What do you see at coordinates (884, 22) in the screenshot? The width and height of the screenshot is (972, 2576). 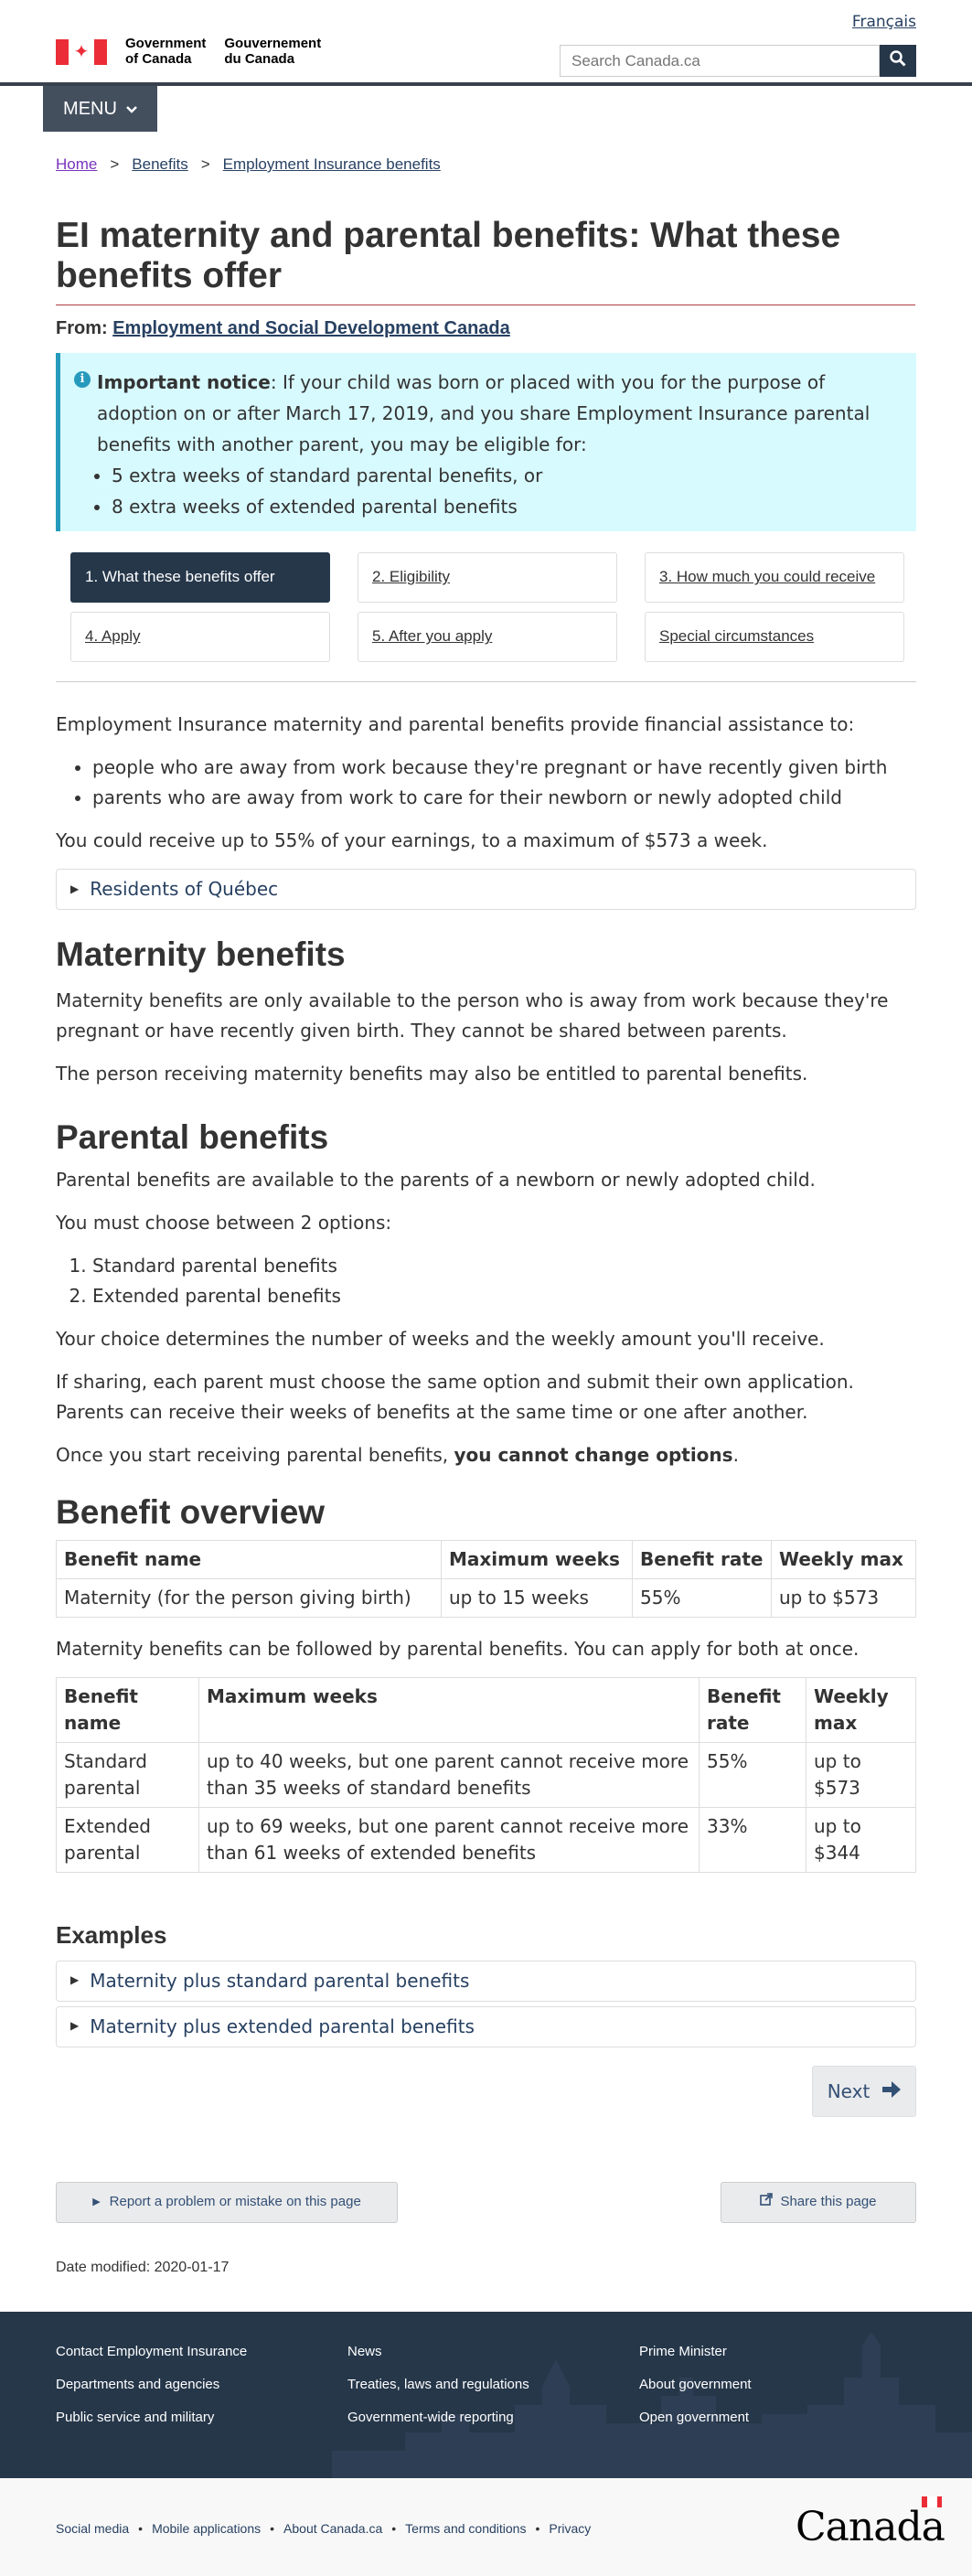 I see `language-toggle-link: Français` at bounding box center [884, 22].